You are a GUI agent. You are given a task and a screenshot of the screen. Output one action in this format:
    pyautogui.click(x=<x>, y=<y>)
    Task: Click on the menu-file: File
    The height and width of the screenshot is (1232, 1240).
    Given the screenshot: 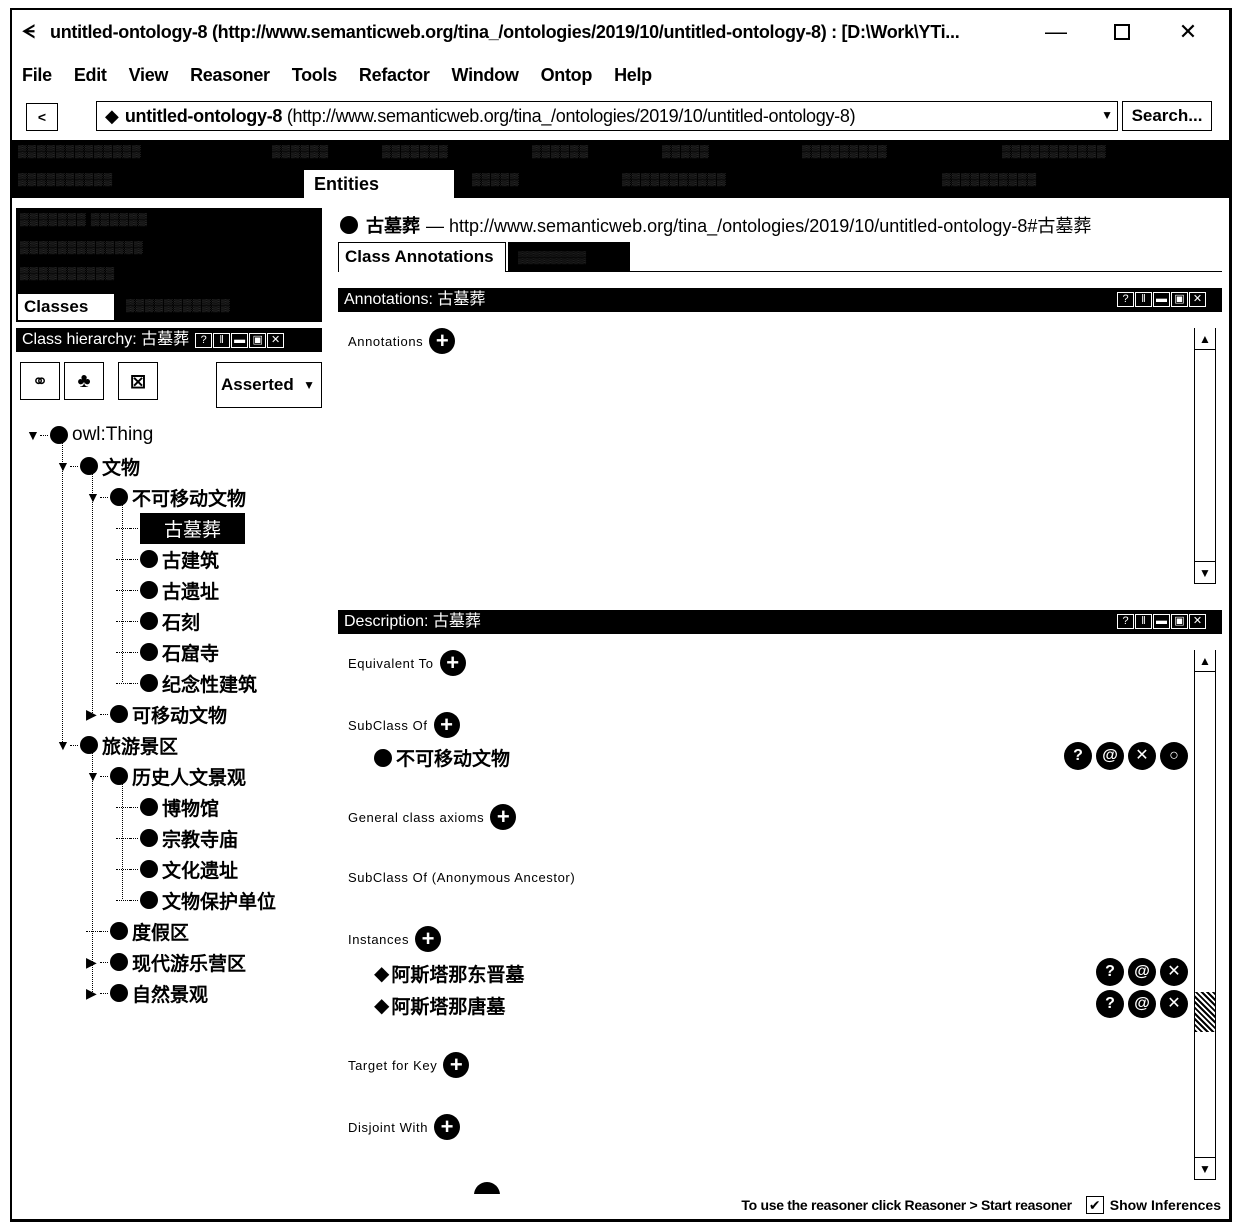 What is the action you would take?
    pyautogui.click(x=37, y=75)
    